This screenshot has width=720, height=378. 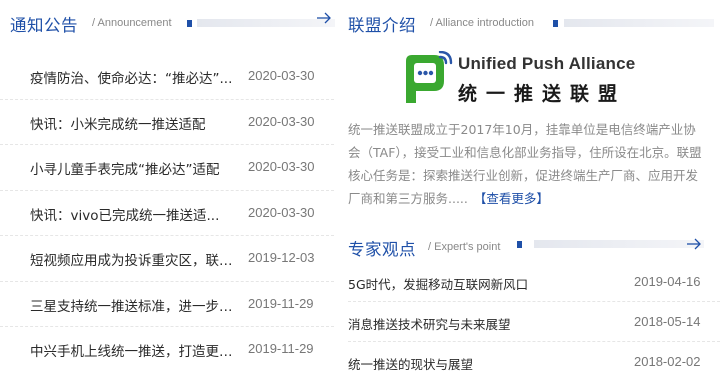 What do you see at coordinates (281, 257) in the screenshot?
I see `news-date: 2019-12-03` at bounding box center [281, 257].